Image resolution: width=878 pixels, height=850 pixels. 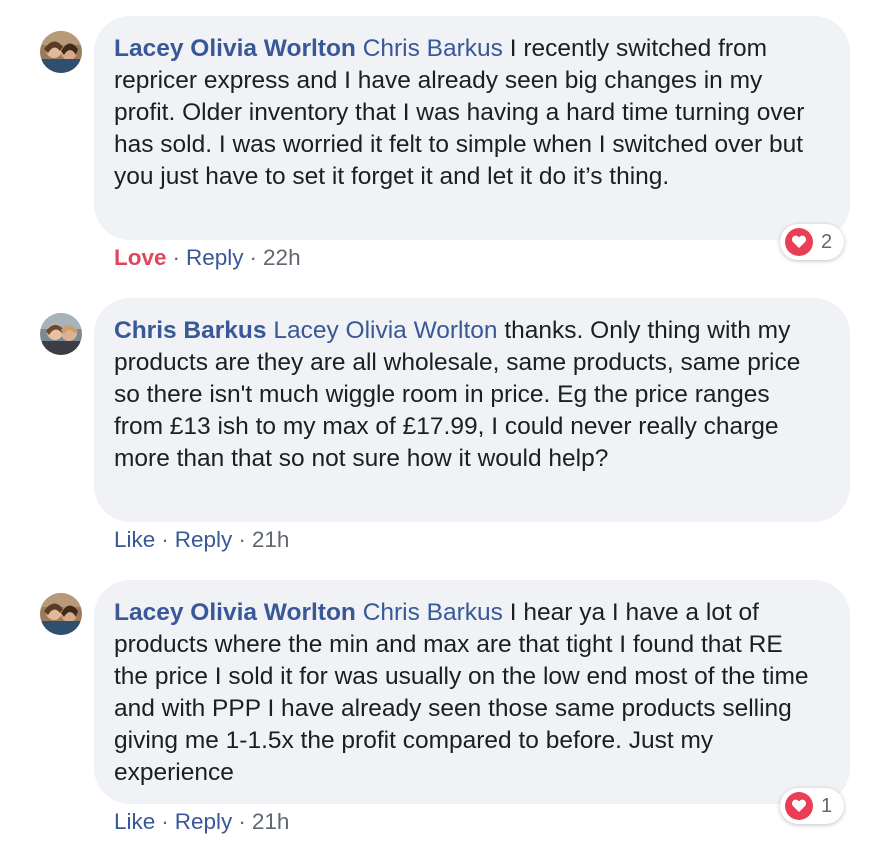 I want to click on reaction-count: 1, so click(x=827, y=805).